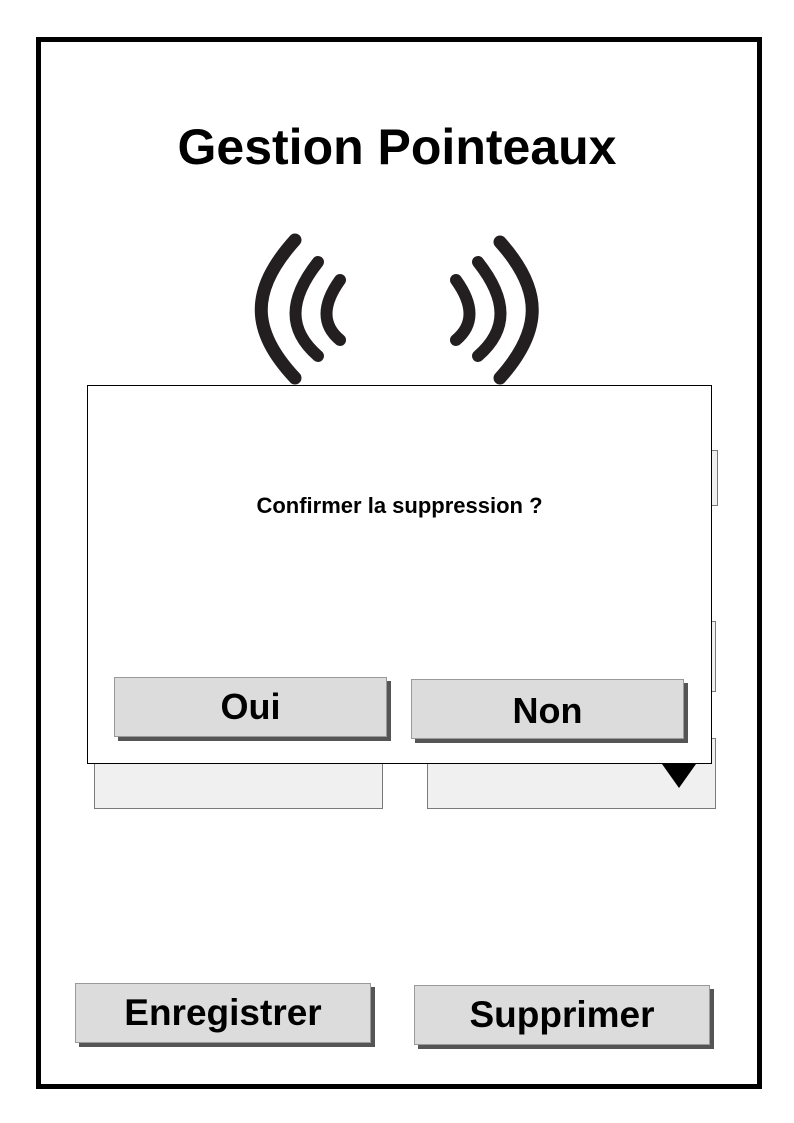 The height and width of the screenshot is (1123, 794). What do you see at coordinates (396, 309) in the screenshot?
I see `nfc-signal-icon` at bounding box center [396, 309].